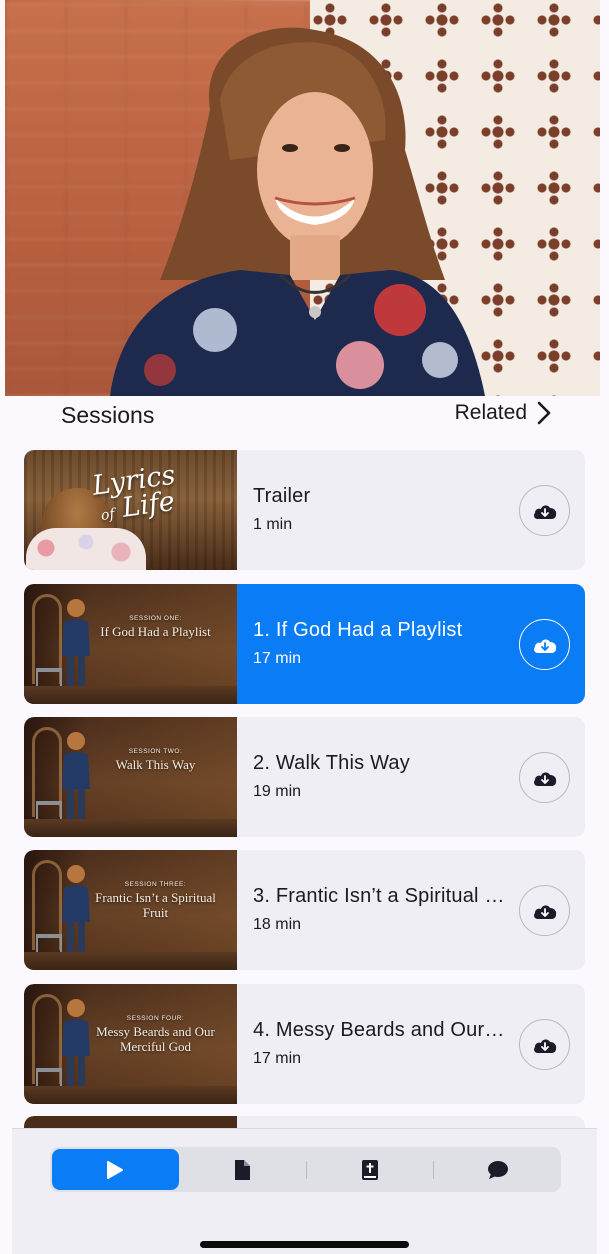 The height and width of the screenshot is (1254, 609). I want to click on session-card-trailer: Lyrics of Life Trailer 1 min, so click(304, 510).